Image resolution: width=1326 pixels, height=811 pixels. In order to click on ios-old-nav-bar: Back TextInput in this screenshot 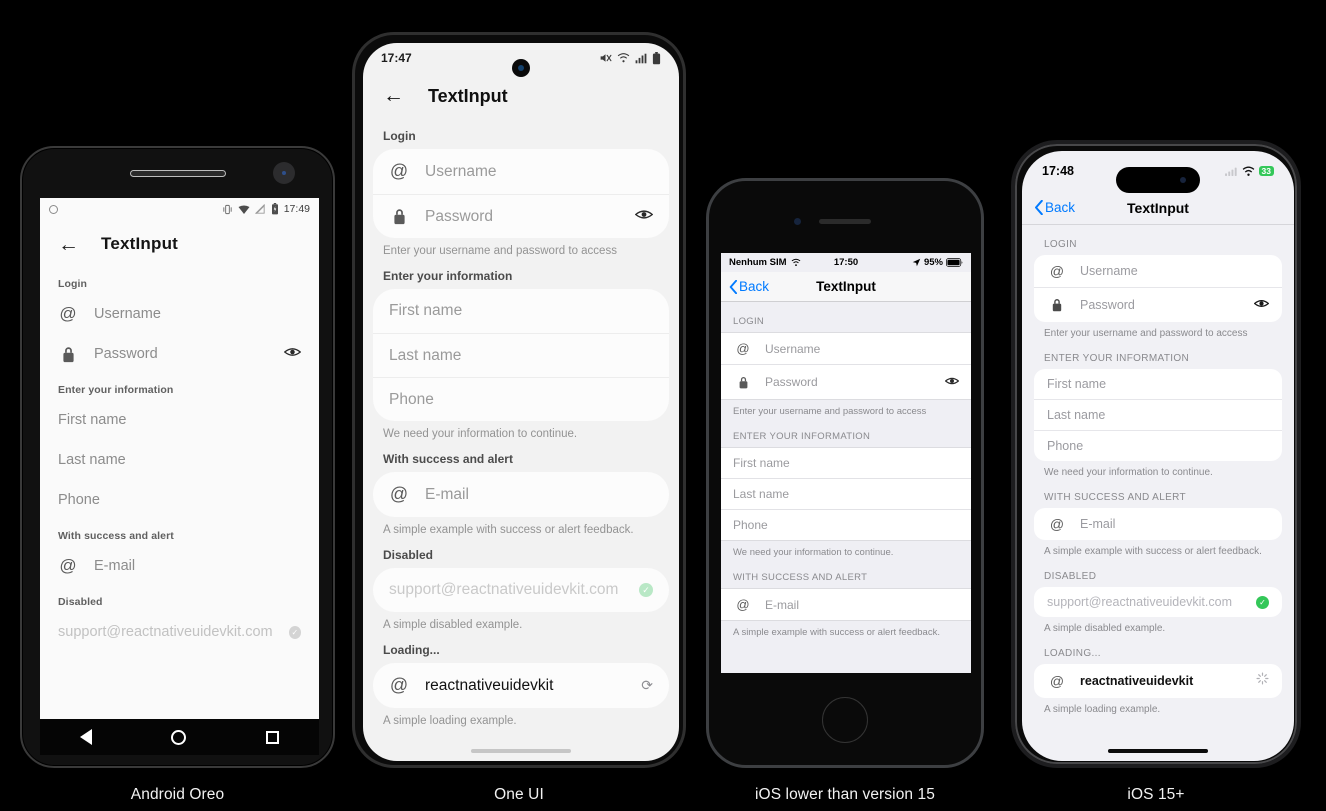, I will do `click(846, 287)`.